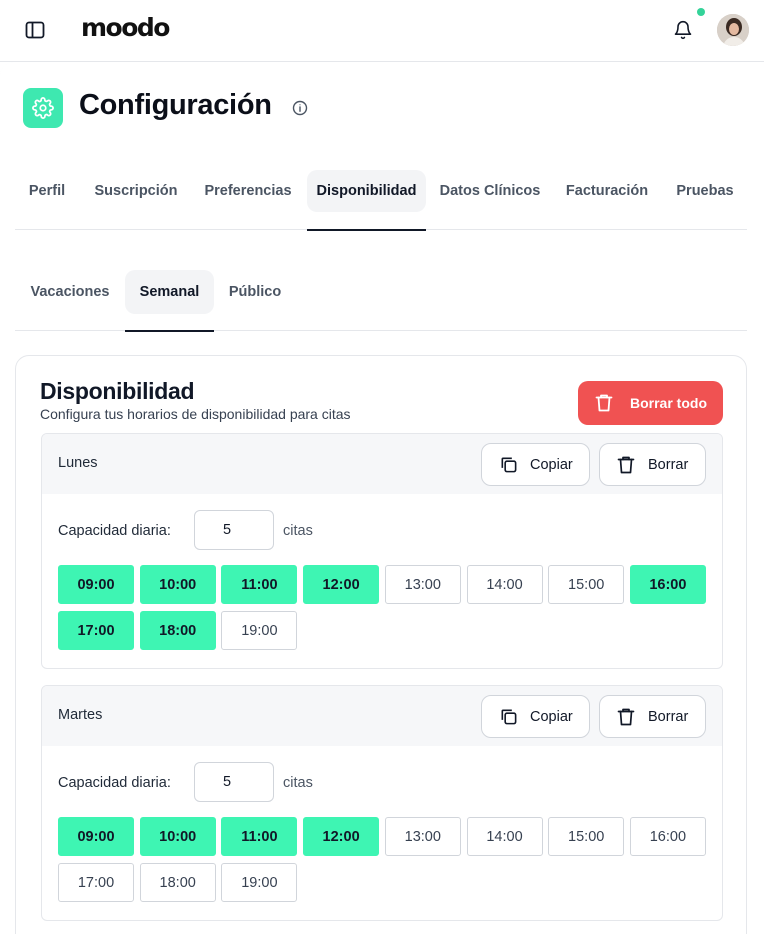 This screenshot has width=764, height=934. Describe the element at coordinates (175, 105) in the screenshot. I see `page-title: Configuración` at that location.